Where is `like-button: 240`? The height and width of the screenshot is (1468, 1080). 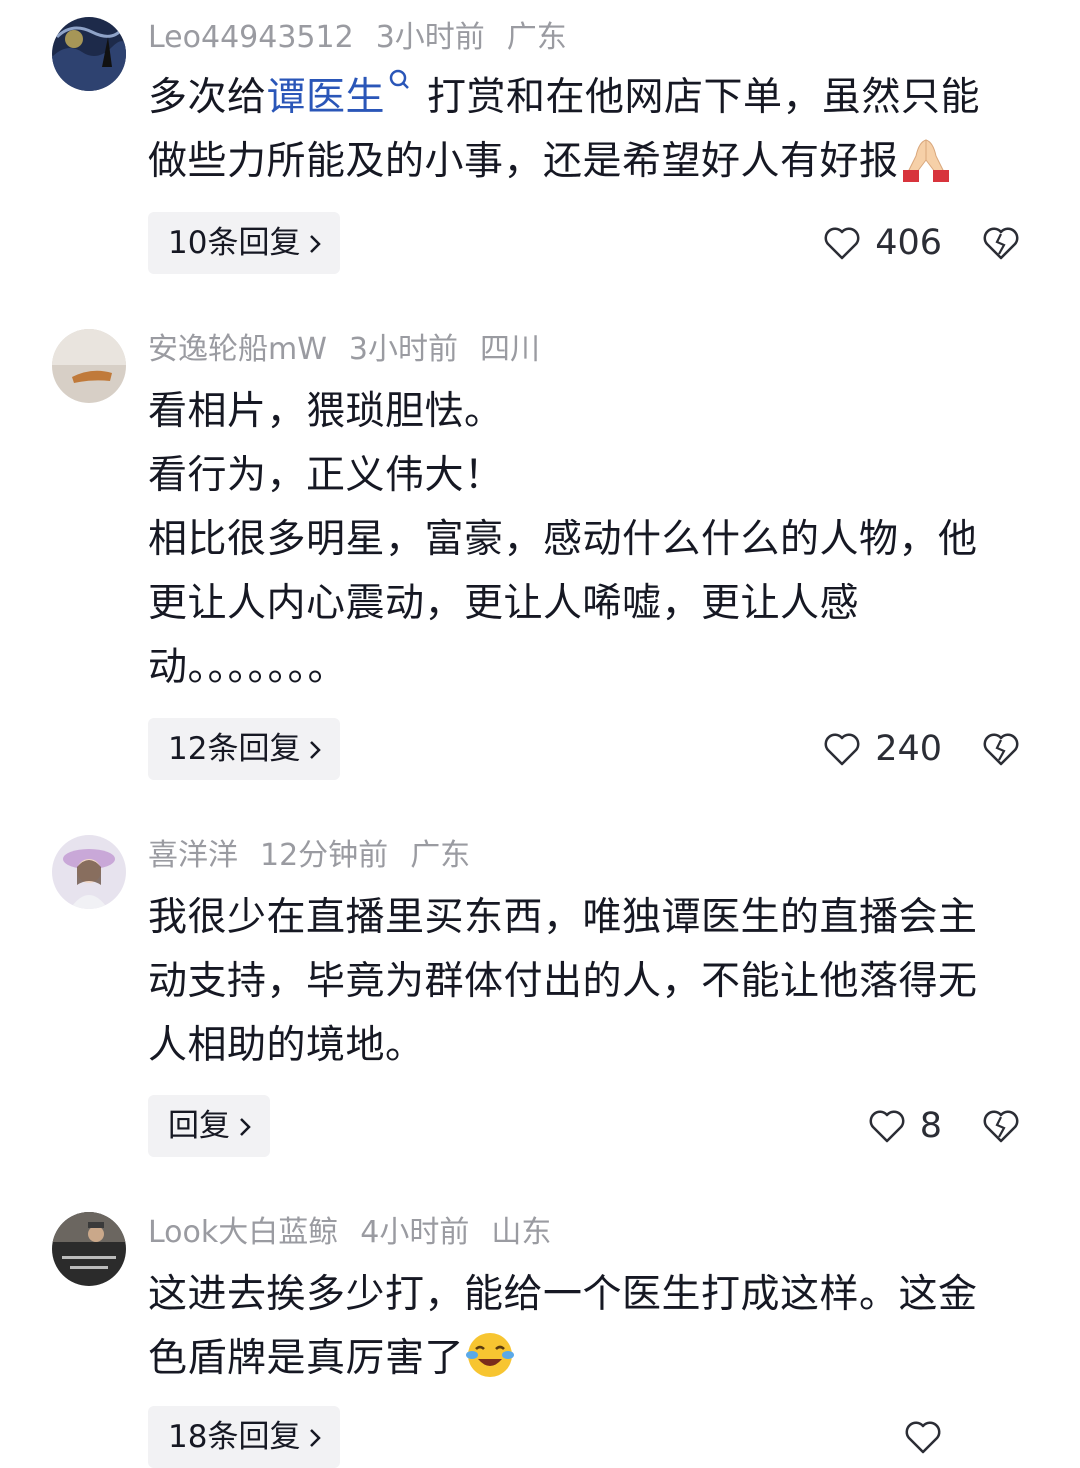 like-button: 240 is located at coordinates (882, 749).